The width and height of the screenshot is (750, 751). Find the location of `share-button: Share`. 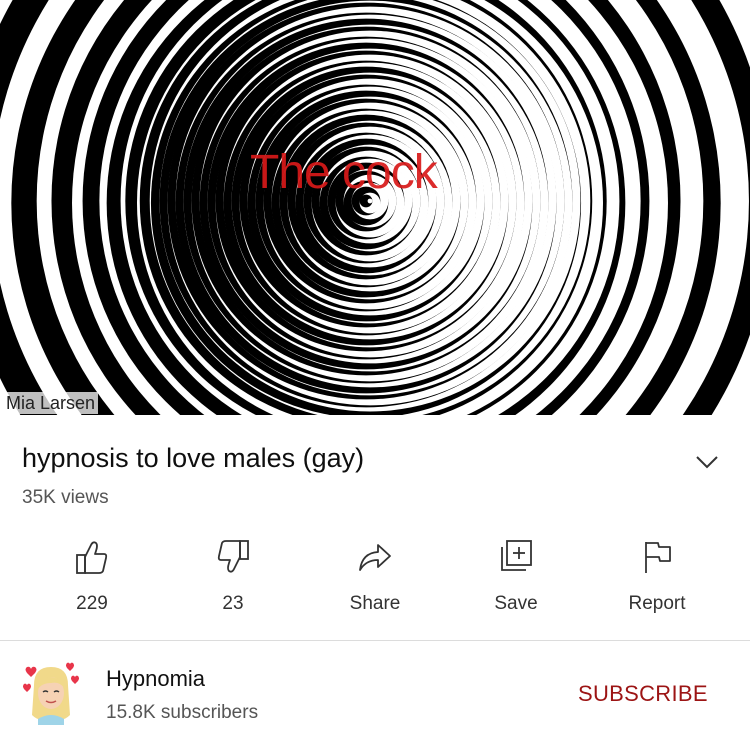

share-button: Share is located at coordinates (375, 580).